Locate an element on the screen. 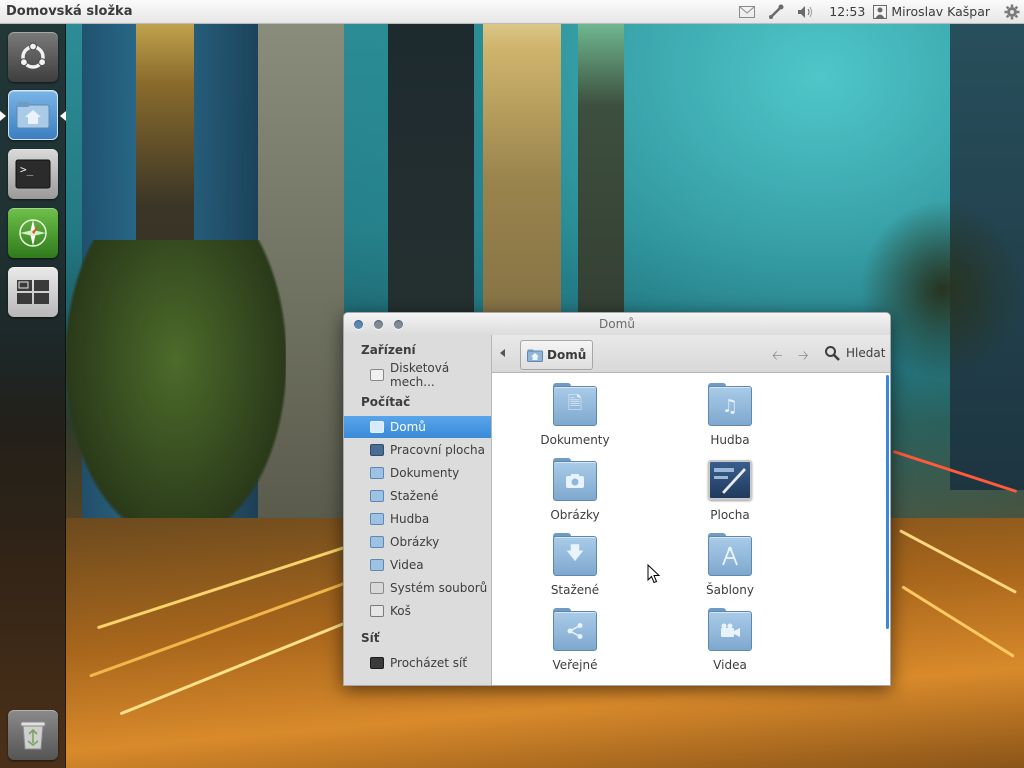 The width and height of the screenshot is (1024, 768). sidebar-item-downloads: Stažené is located at coordinates (417, 496).